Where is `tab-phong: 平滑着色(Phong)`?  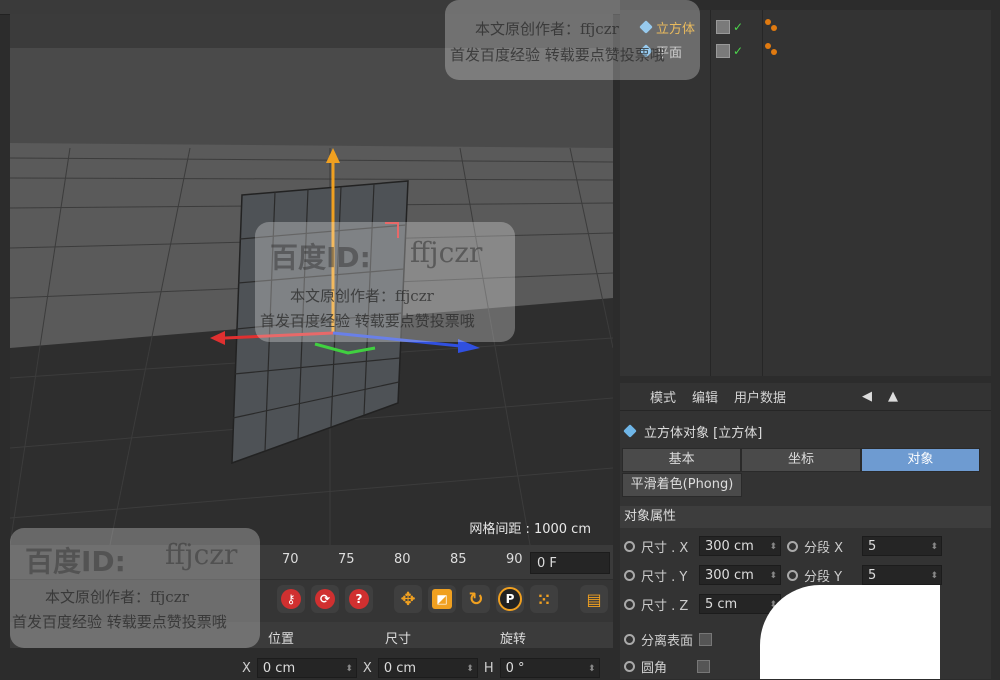
tab-phong: 平滑着色(Phong) is located at coordinates (682, 485).